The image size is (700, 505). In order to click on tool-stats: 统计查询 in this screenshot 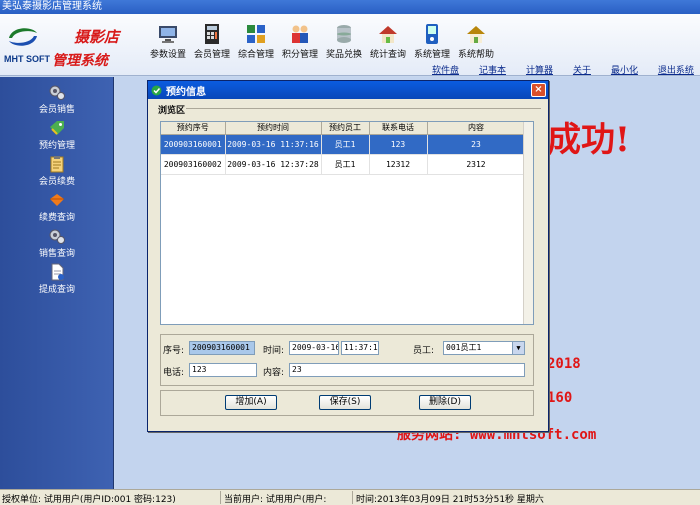, I will do `click(388, 39)`.